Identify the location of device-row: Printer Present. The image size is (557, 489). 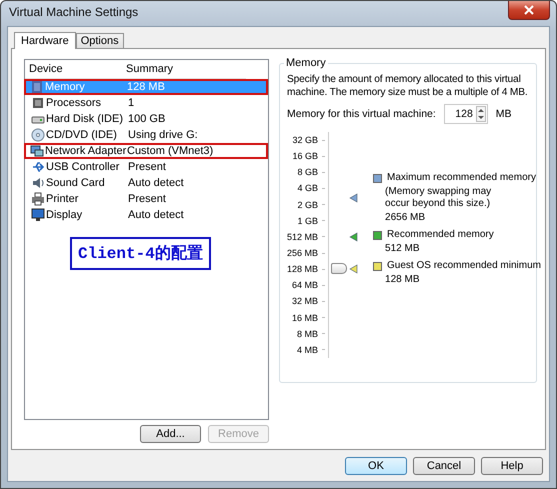
(146, 199).